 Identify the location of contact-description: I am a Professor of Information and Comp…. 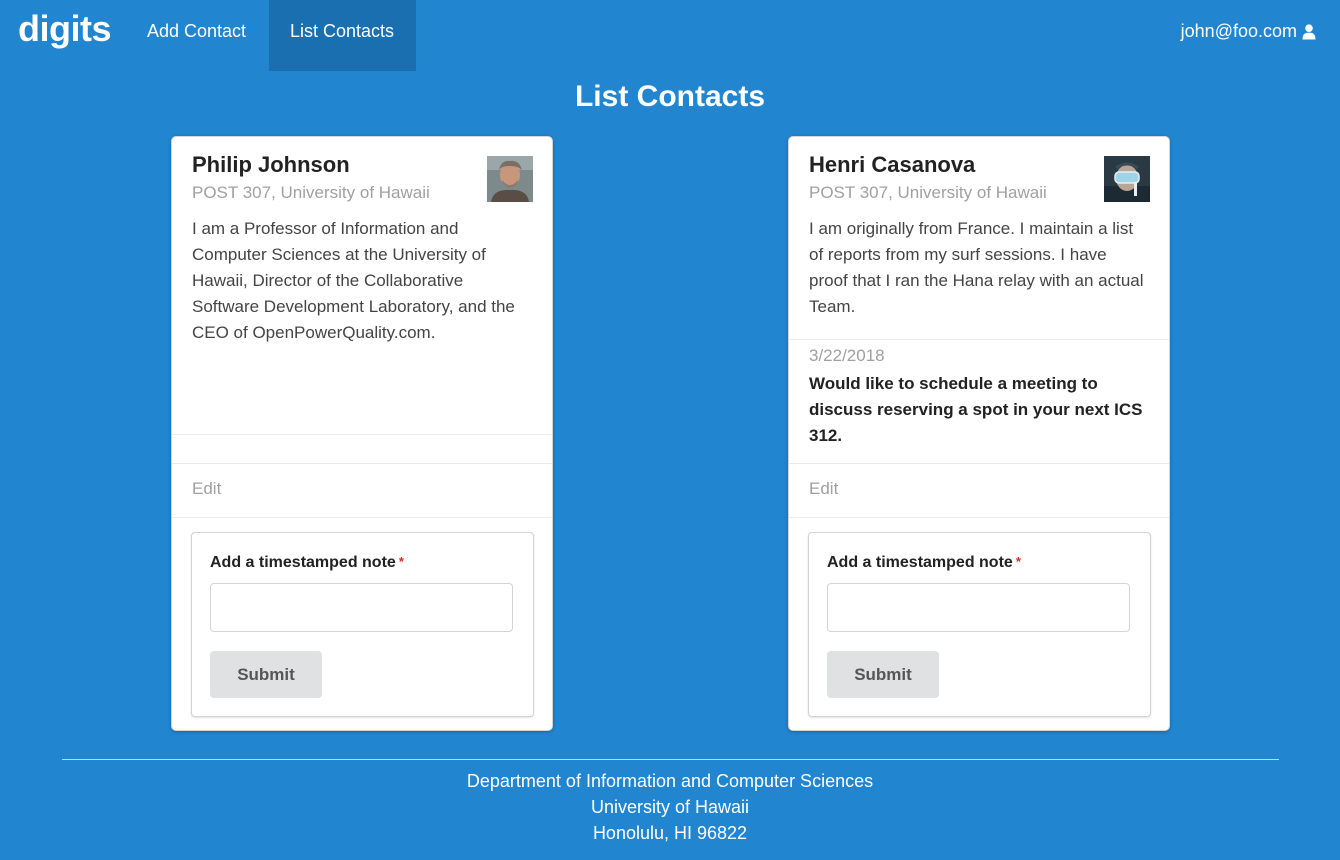
(353, 280).